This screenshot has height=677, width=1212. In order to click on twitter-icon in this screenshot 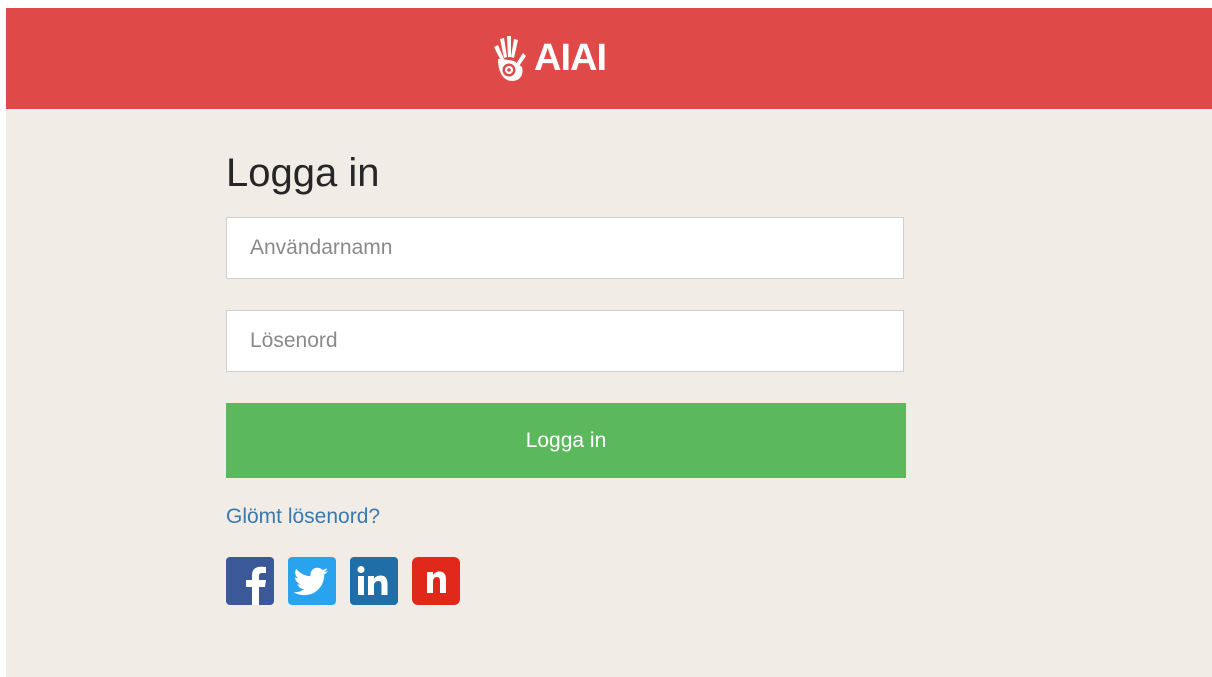, I will do `click(312, 581)`.